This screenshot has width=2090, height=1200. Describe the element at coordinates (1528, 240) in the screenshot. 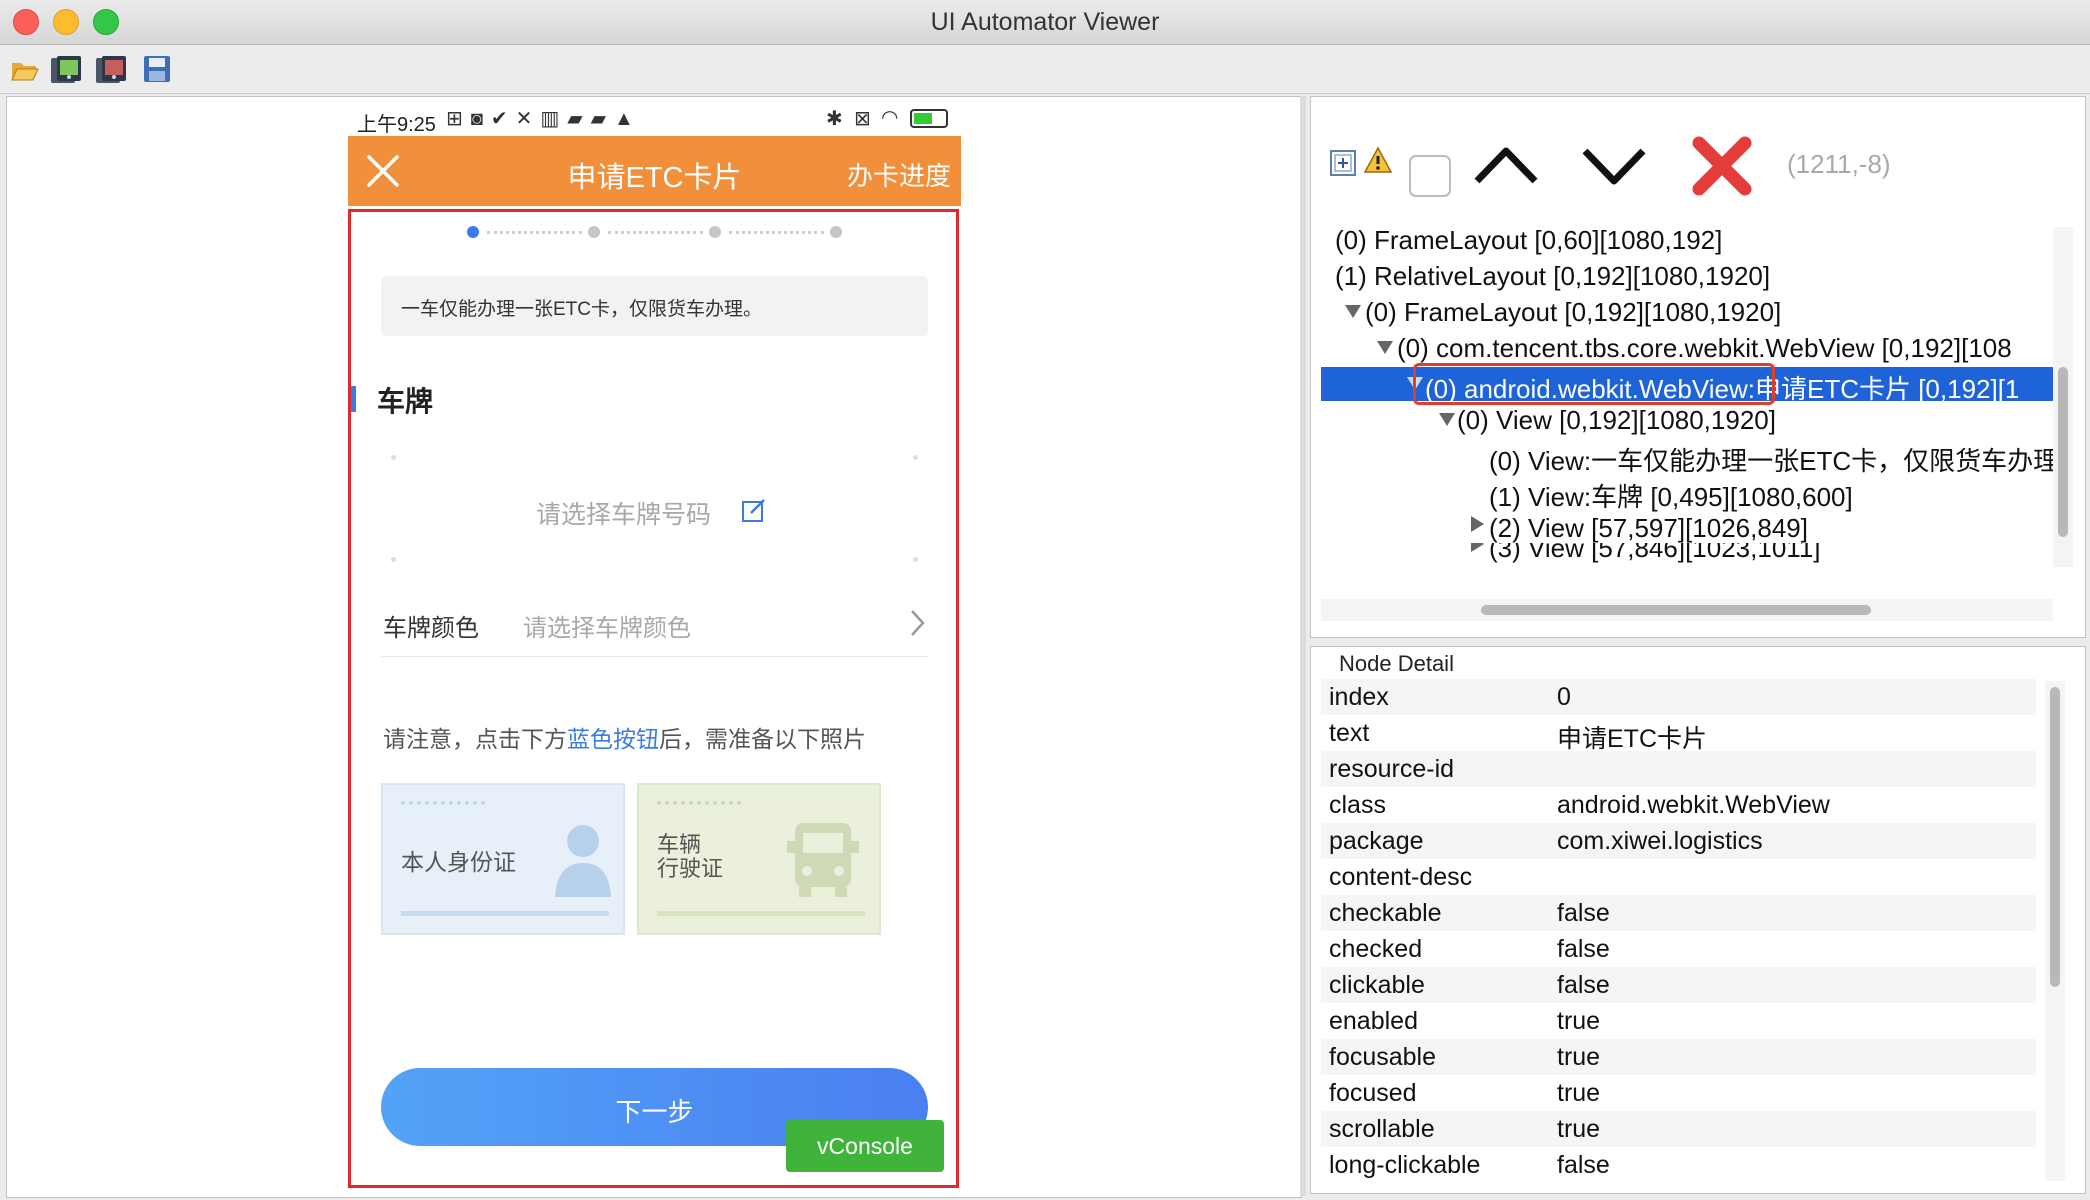

I see `tree-node: (0) FrameLayout [0,60][1080,192]` at that location.